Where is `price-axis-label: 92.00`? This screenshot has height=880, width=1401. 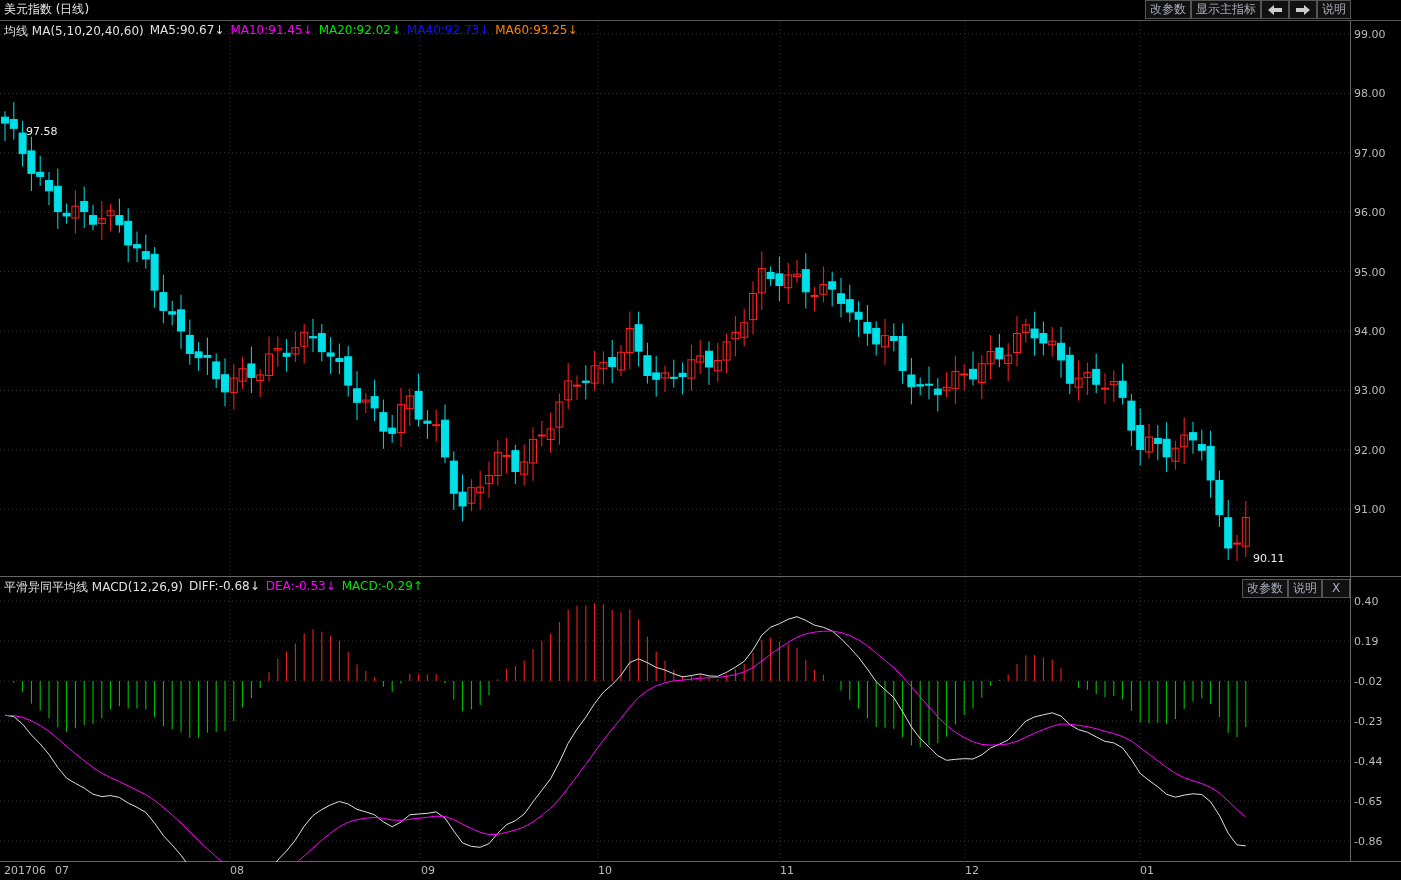
price-axis-label: 92.00 is located at coordinates (1370, 450).